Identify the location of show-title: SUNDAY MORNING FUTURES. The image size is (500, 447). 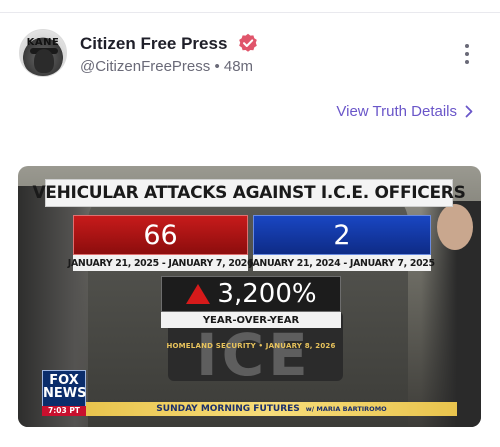
(228, 409).